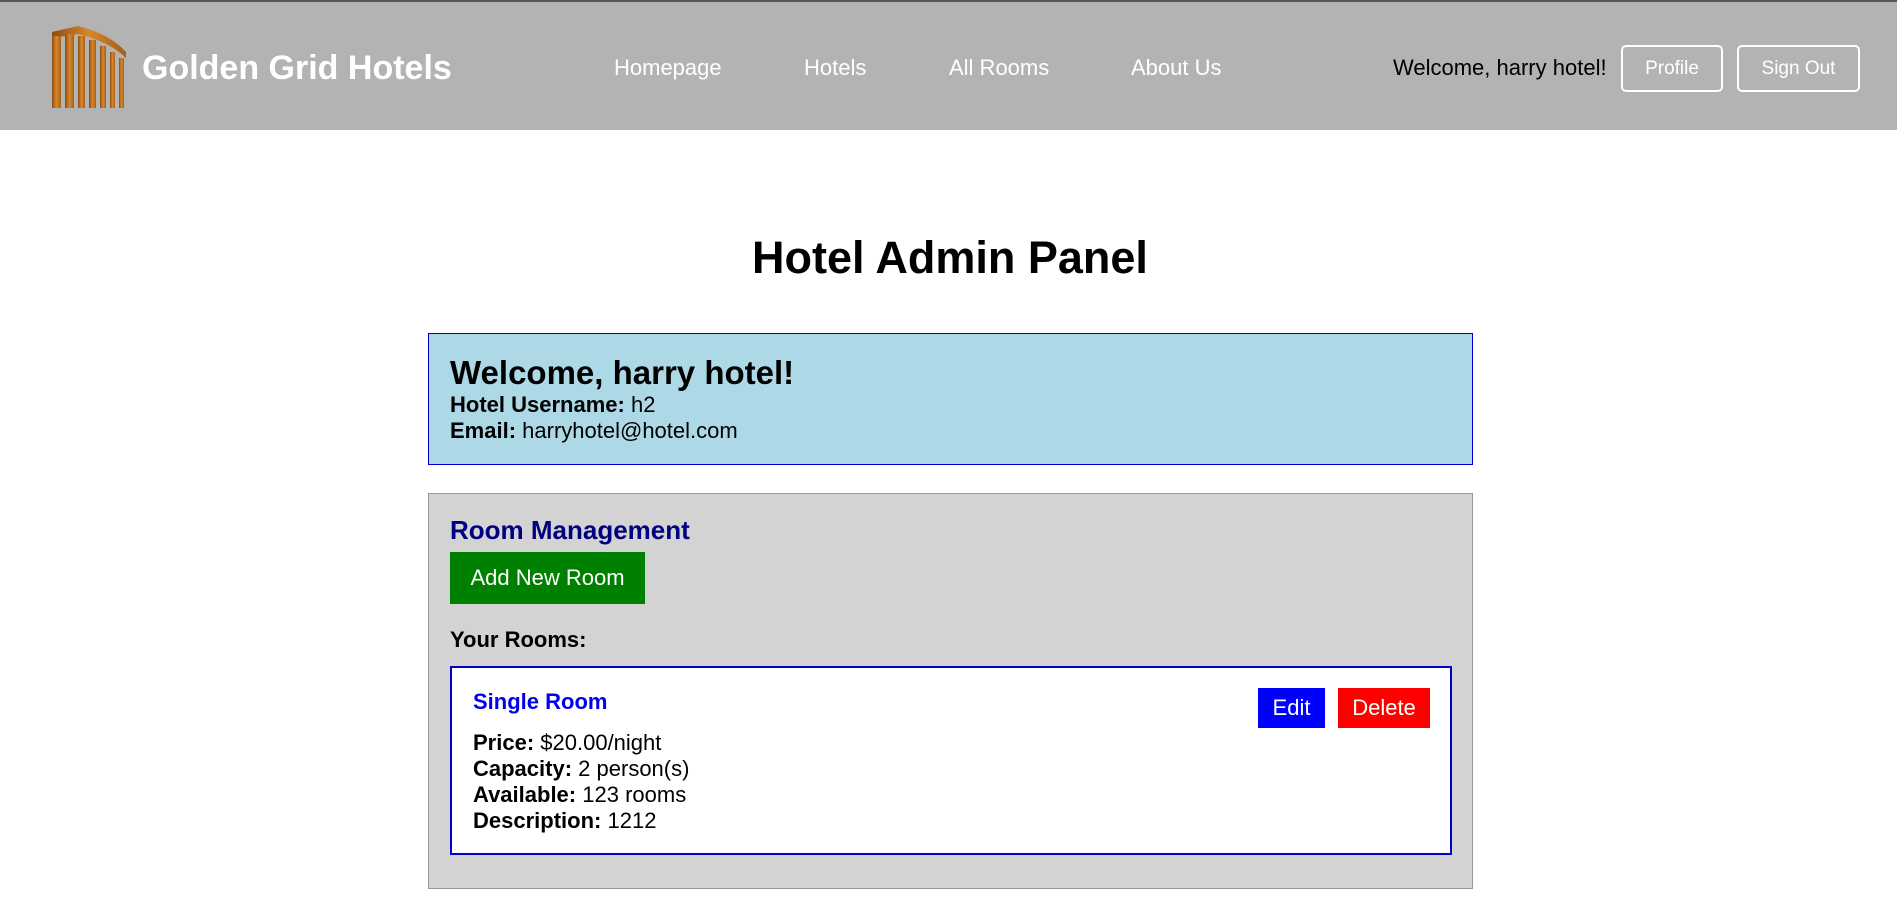  I want to click on room-available-value: 123 rooms, so click(634, 794).